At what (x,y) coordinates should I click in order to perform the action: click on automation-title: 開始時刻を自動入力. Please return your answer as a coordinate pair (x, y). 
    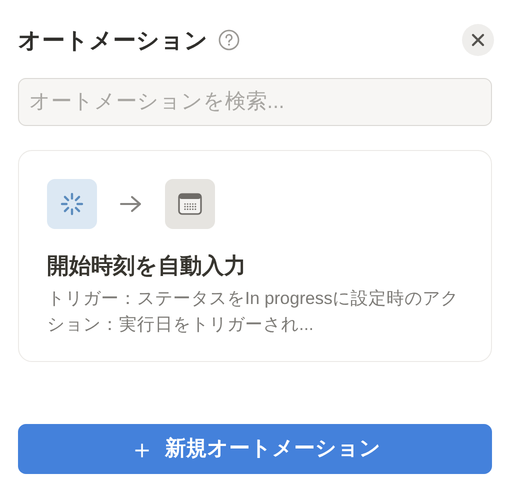
    Looking at the image, I should click on (147, 266).